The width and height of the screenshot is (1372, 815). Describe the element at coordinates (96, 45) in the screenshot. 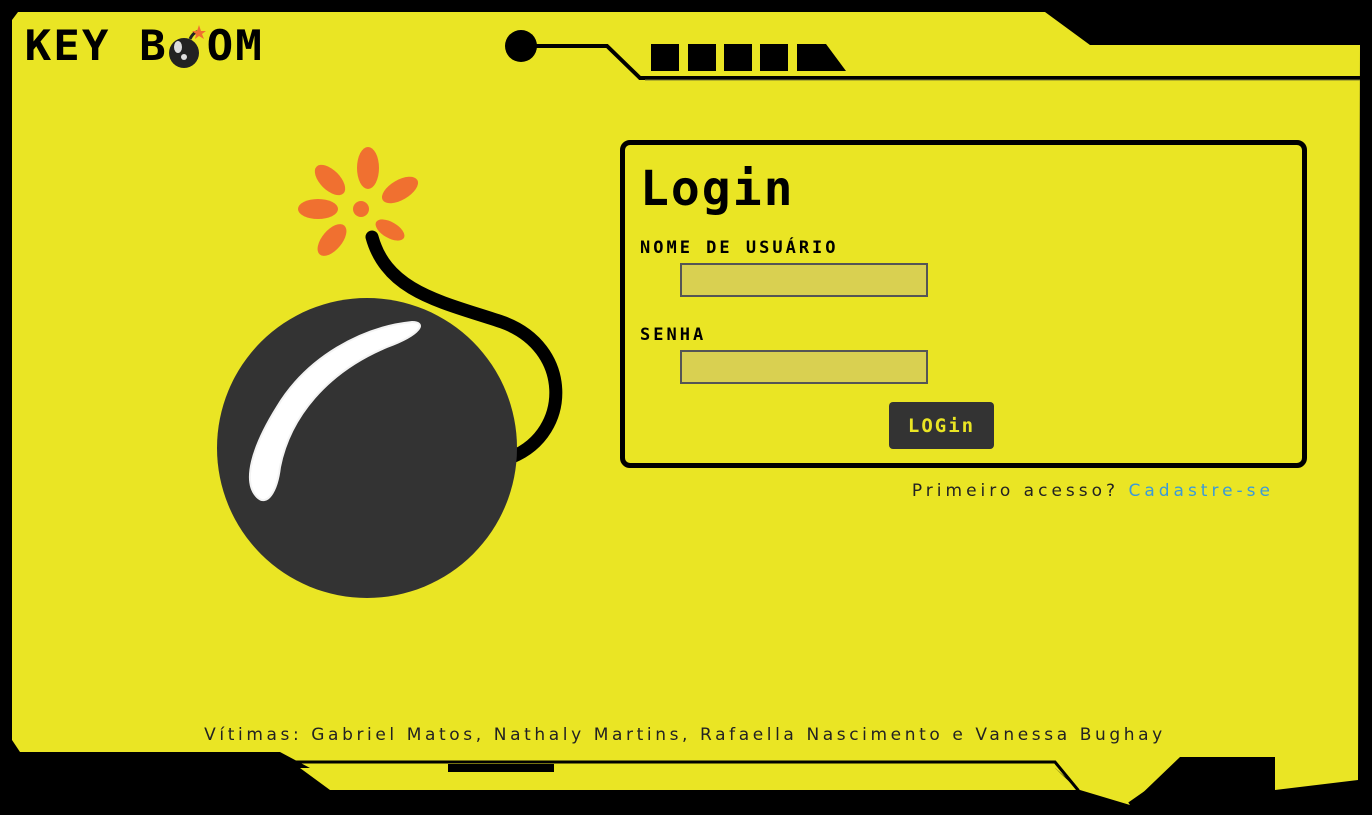

I see `logo-text-part1: KEY B` at that location.